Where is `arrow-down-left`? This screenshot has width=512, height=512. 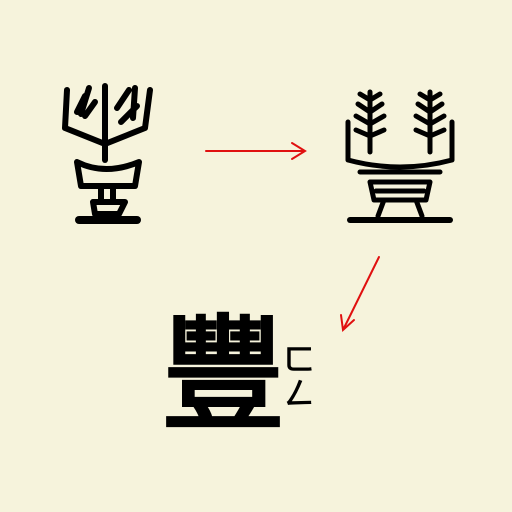
arrow-down-left is located at coordinates (360, 294).